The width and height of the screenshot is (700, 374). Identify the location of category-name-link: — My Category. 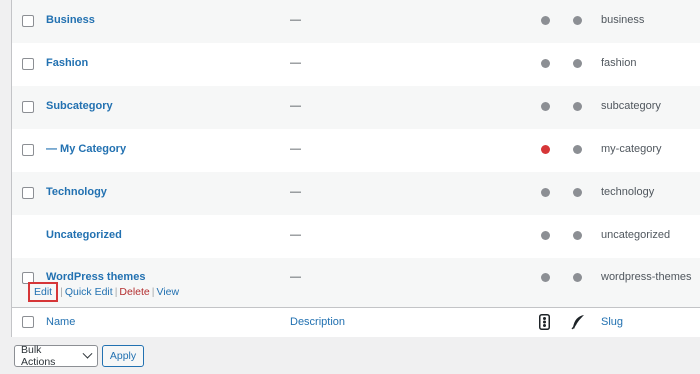
(86, 149).